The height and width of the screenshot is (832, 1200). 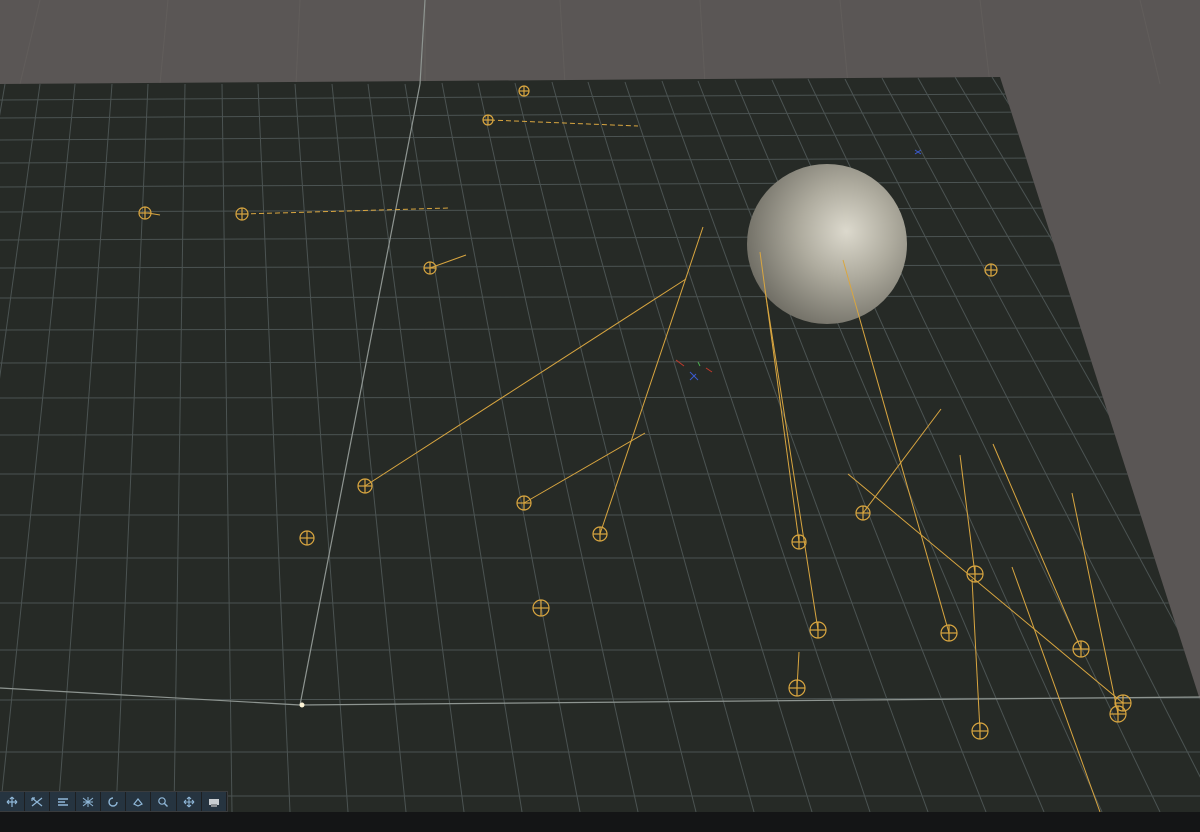 I want to click on grid-snap-icon, so click(x=88, y=801).